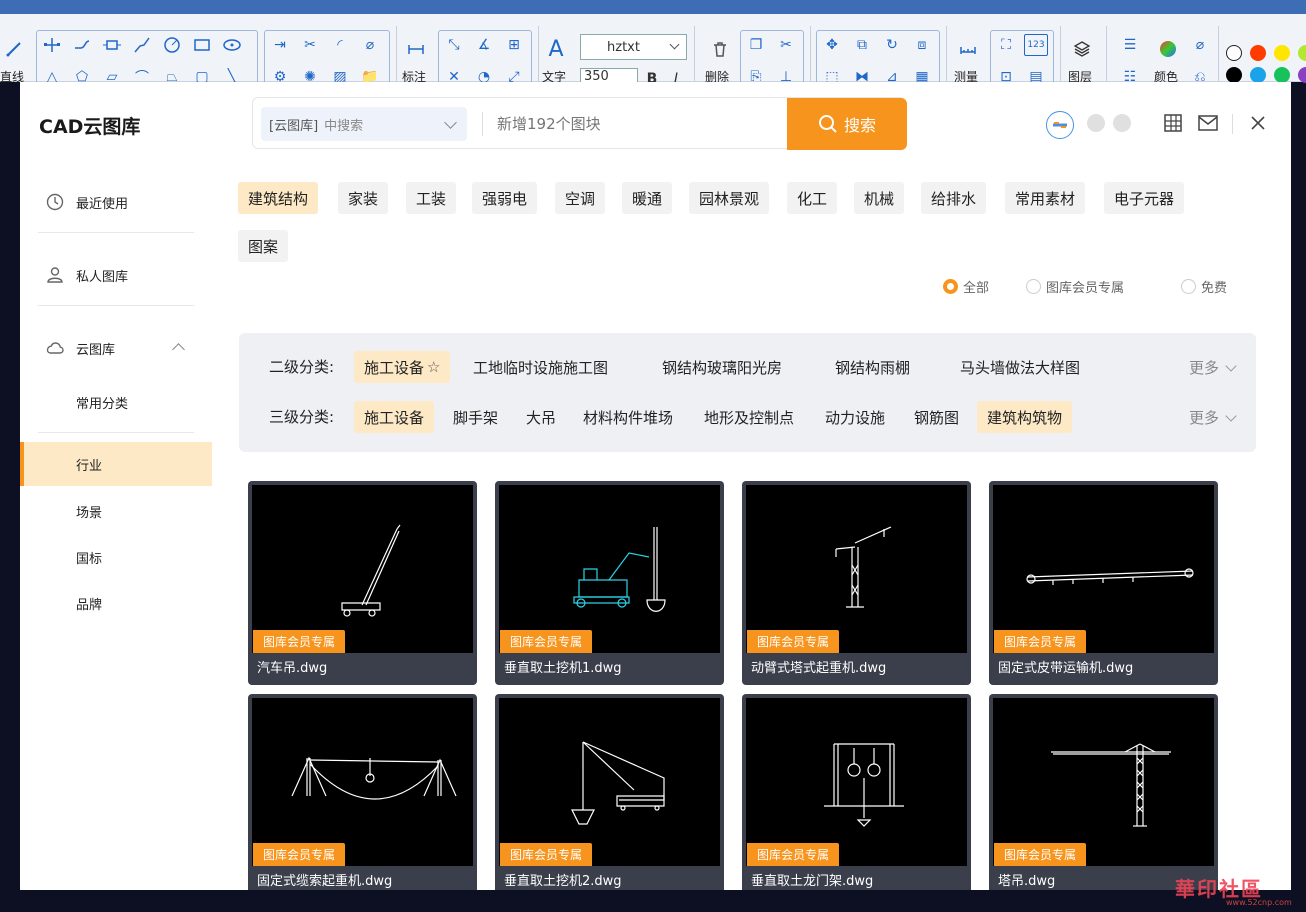 The height and width of the screenshot is (912, 1306). What do you see at coordinates (786, 45) in the screenshot?
I see `cut-icon: ✂` at bounding box center [786, 45].